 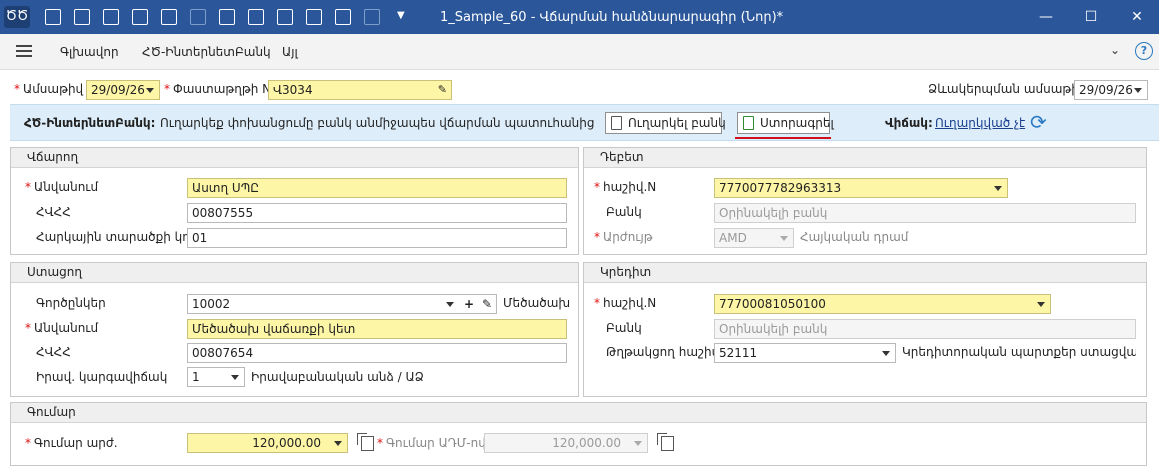 I want to click on grid-icon, so click(x=198, y=17).